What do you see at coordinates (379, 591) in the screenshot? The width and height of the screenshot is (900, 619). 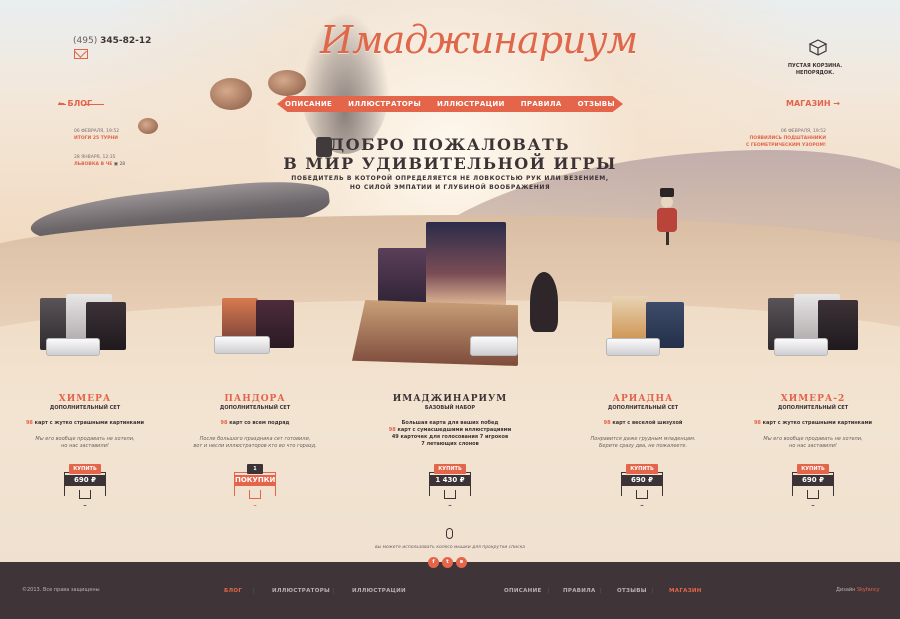 I see `footer-link-illustrations: ИЛЛЮСТРАЦИИ` at bounding box center [379, 591].